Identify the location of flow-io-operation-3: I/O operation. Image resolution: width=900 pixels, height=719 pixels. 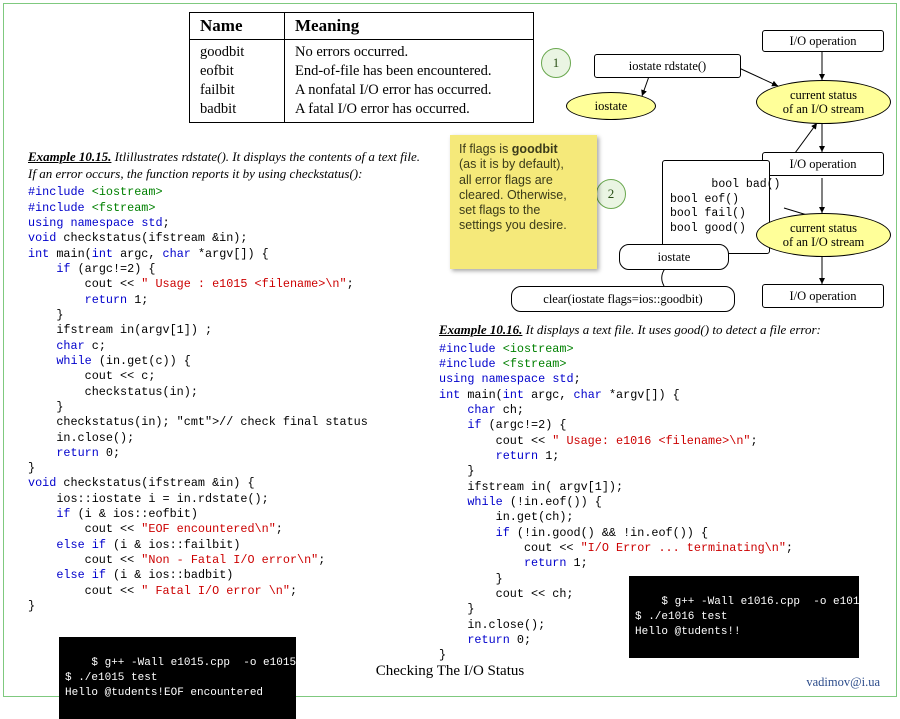
(823, 296).